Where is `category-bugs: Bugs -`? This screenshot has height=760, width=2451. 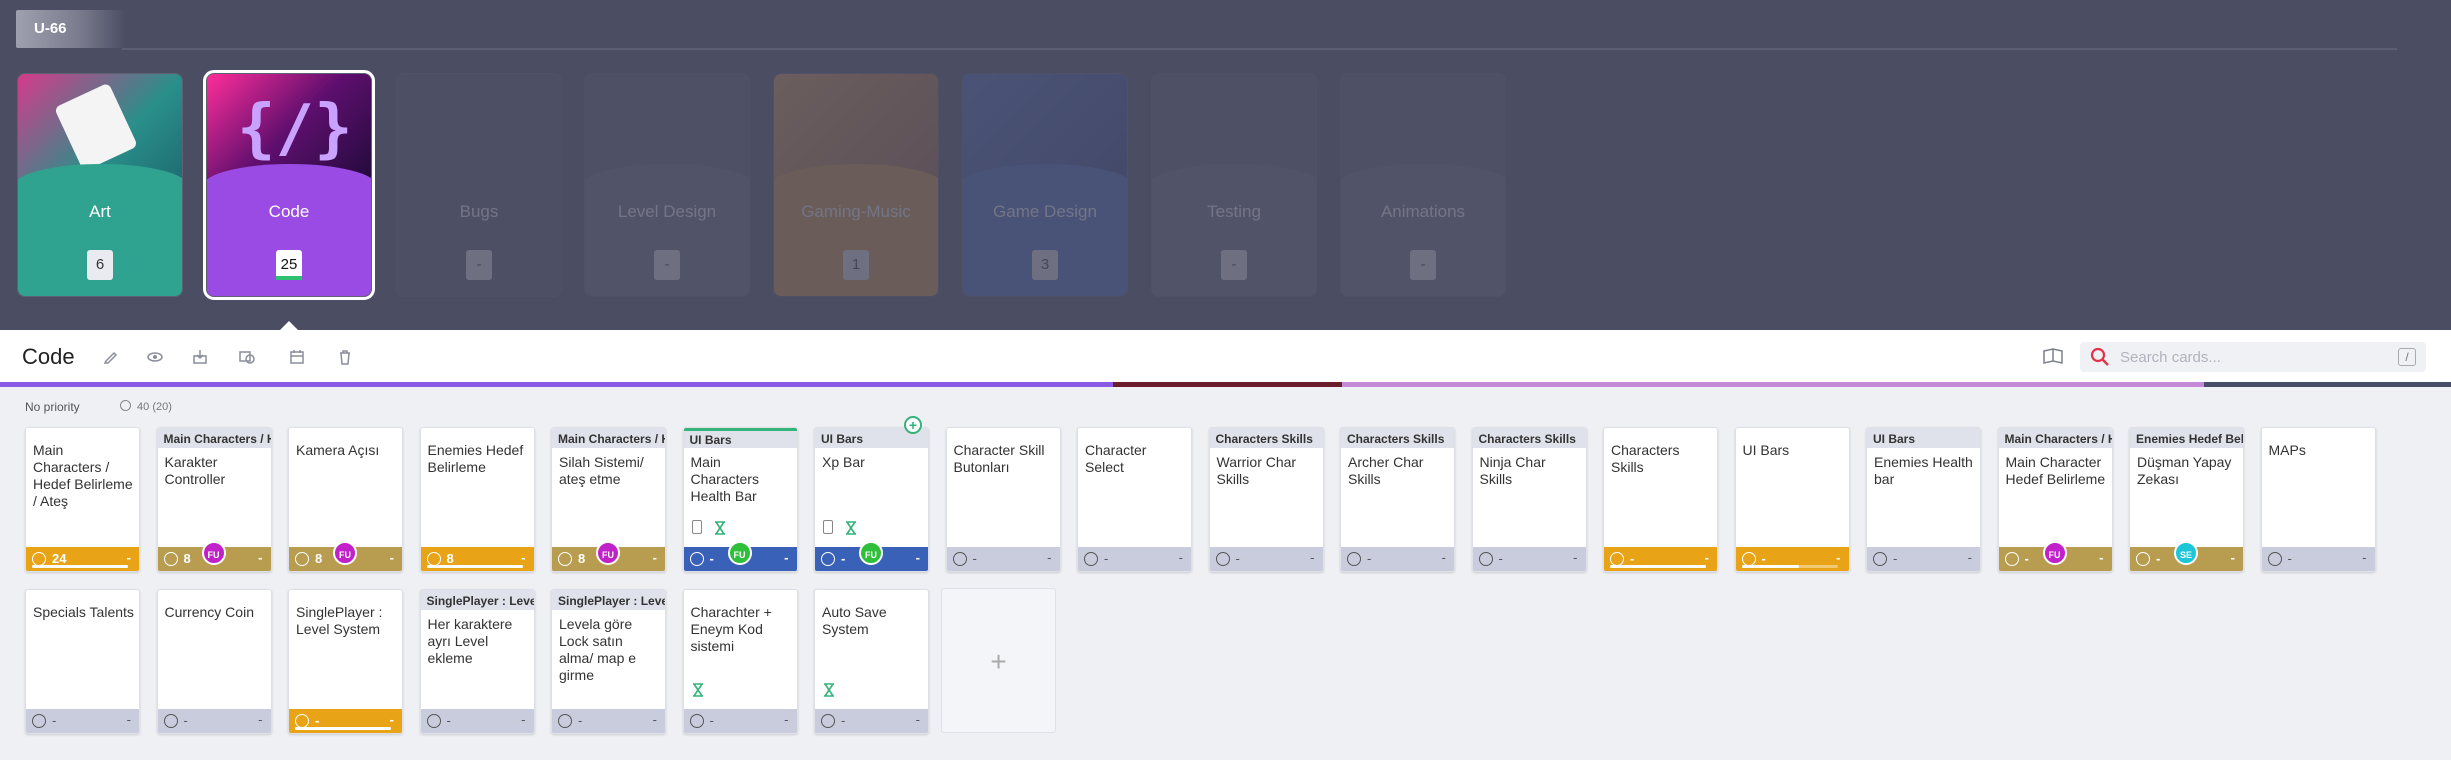 category-bugs: Bugs - is located at coordinates (479, 185).